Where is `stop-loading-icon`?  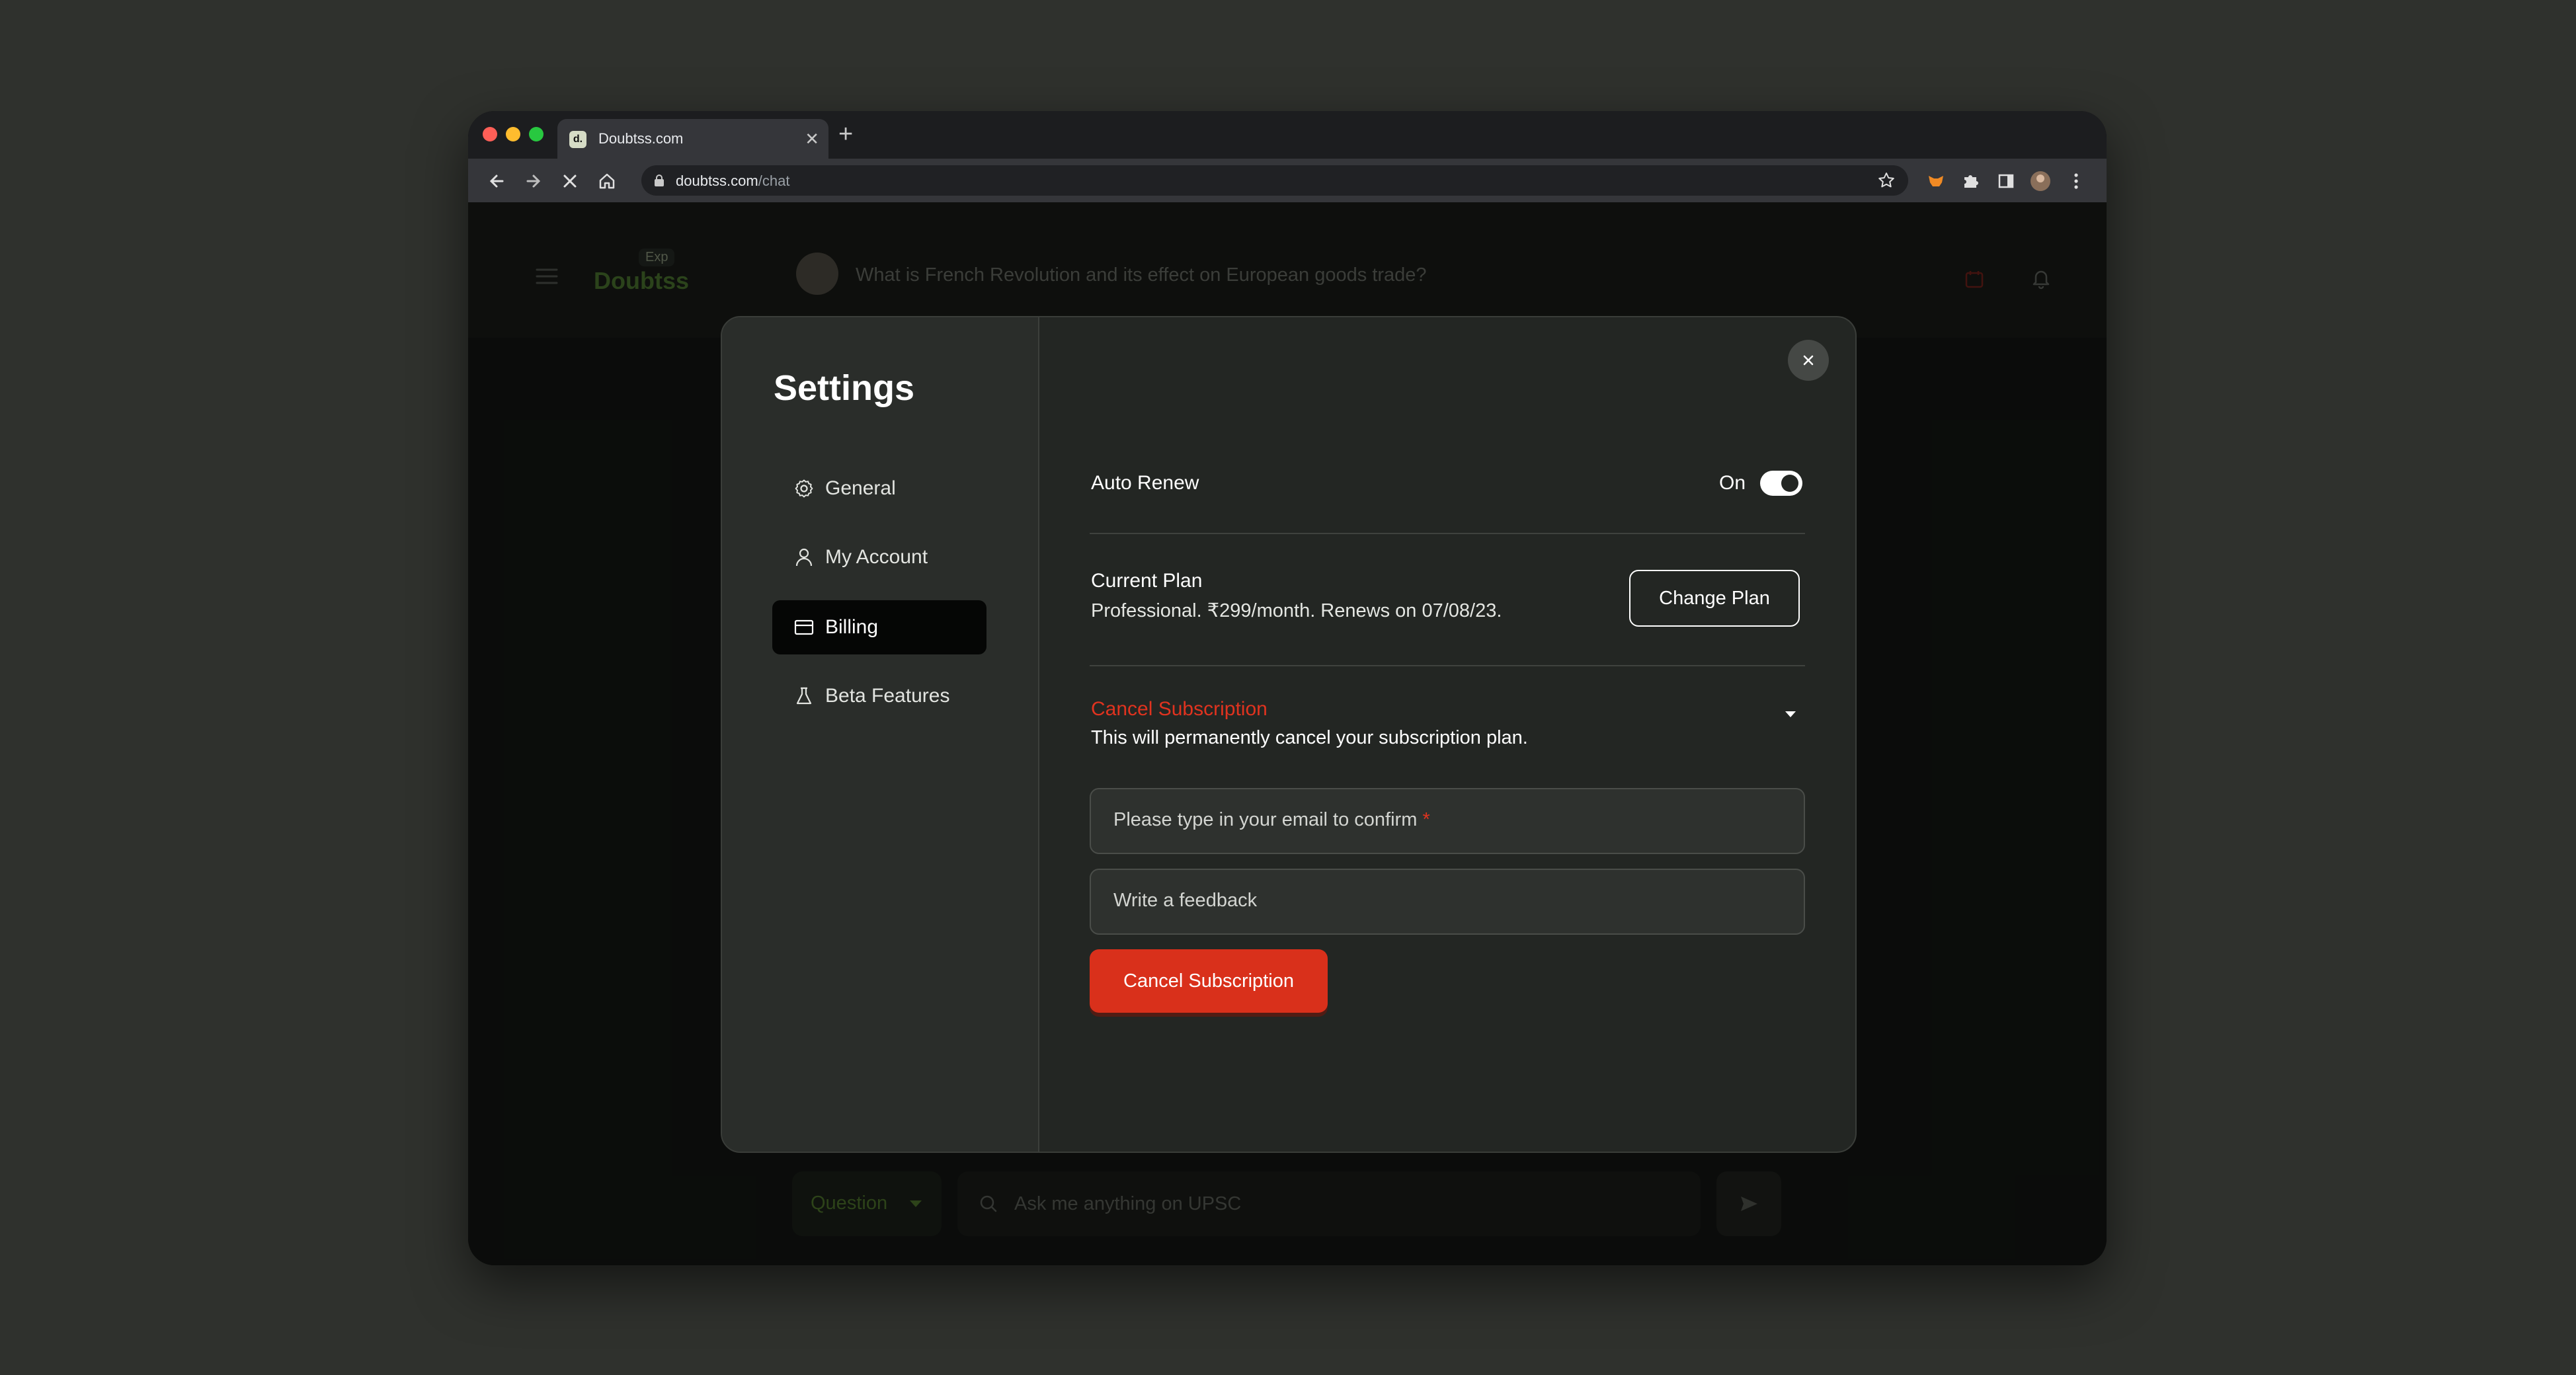
stop-loading-icon is located at coordinates (570, 181).